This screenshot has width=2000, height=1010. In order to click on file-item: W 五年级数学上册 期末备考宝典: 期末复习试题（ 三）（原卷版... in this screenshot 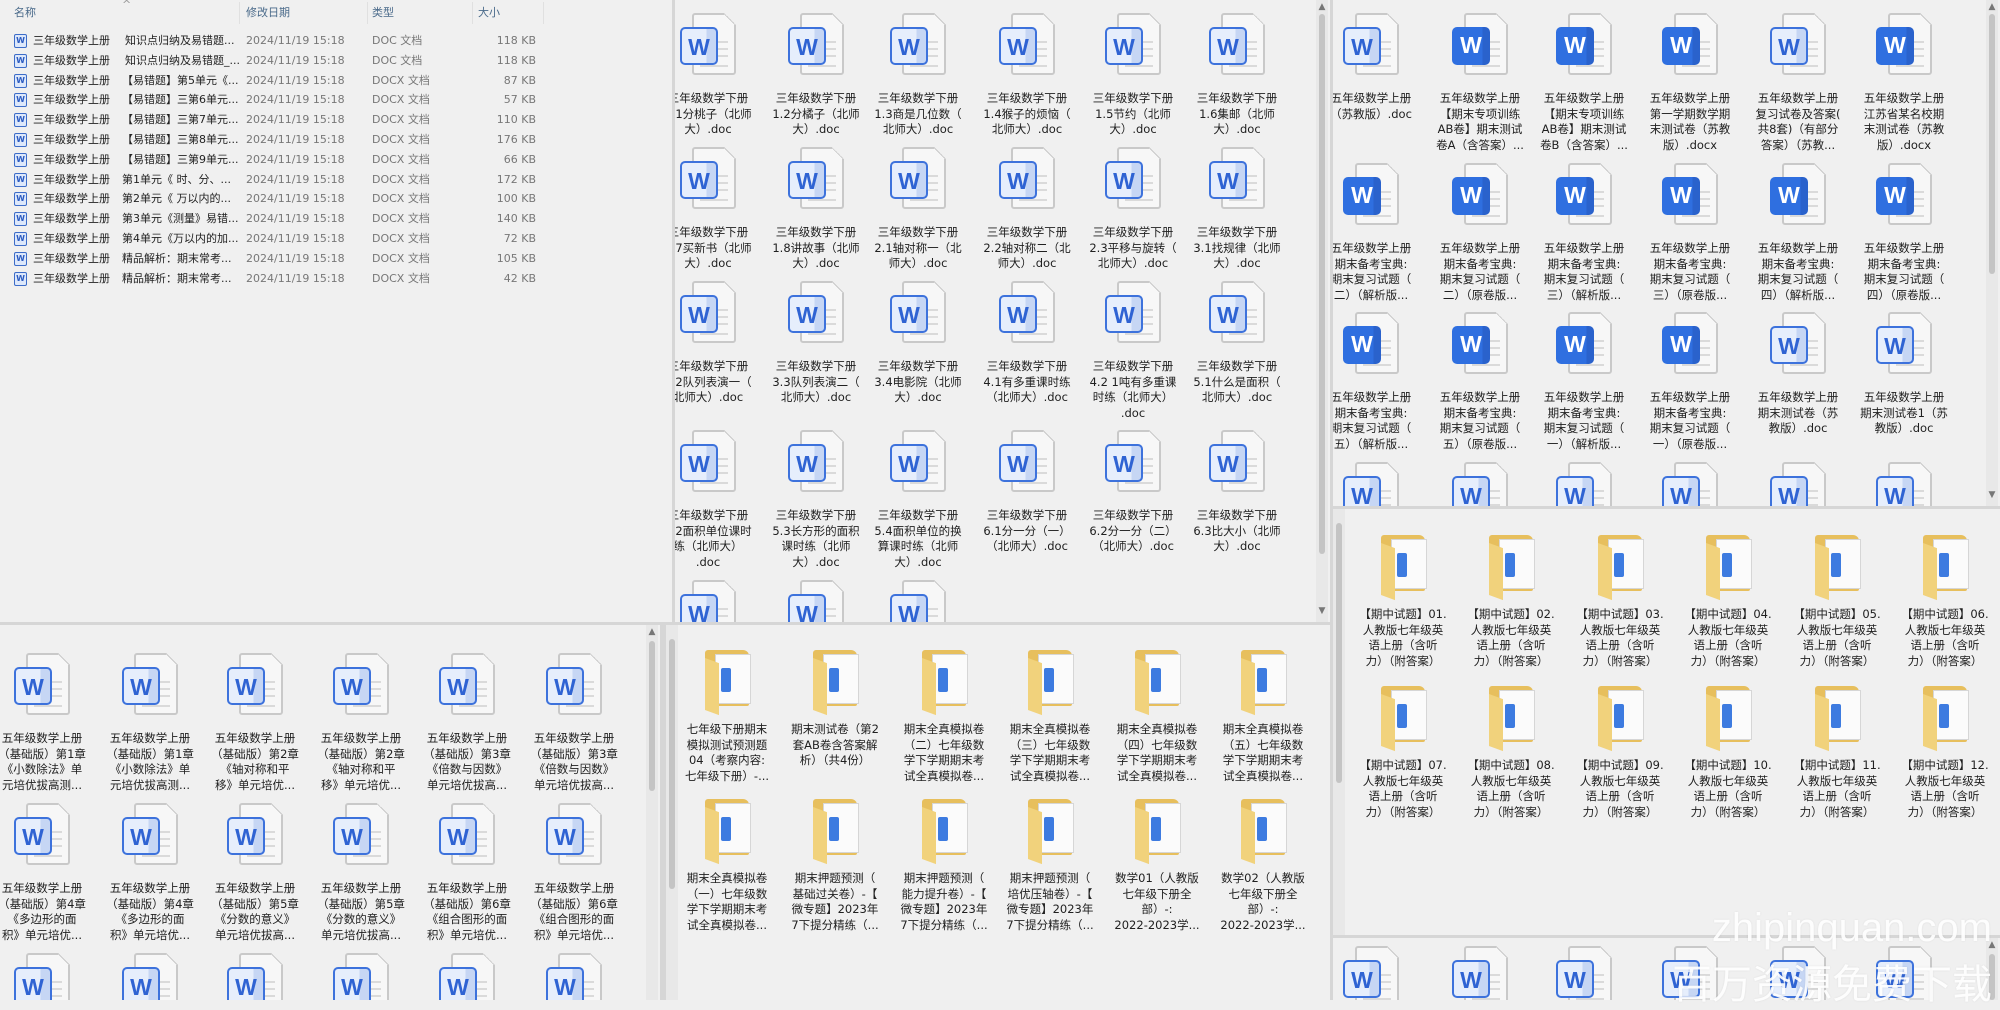, I will do `click(1690, 233)`.